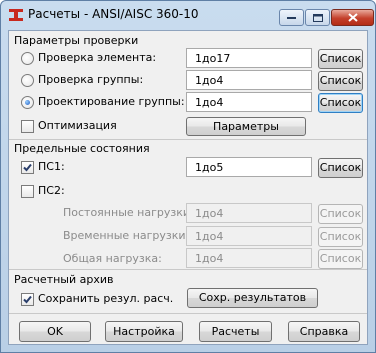  What do you see at coordinates (77, 125) in the screenshot?
I see `label-optimization: Оптимизация` at bounding box center [77, 125].